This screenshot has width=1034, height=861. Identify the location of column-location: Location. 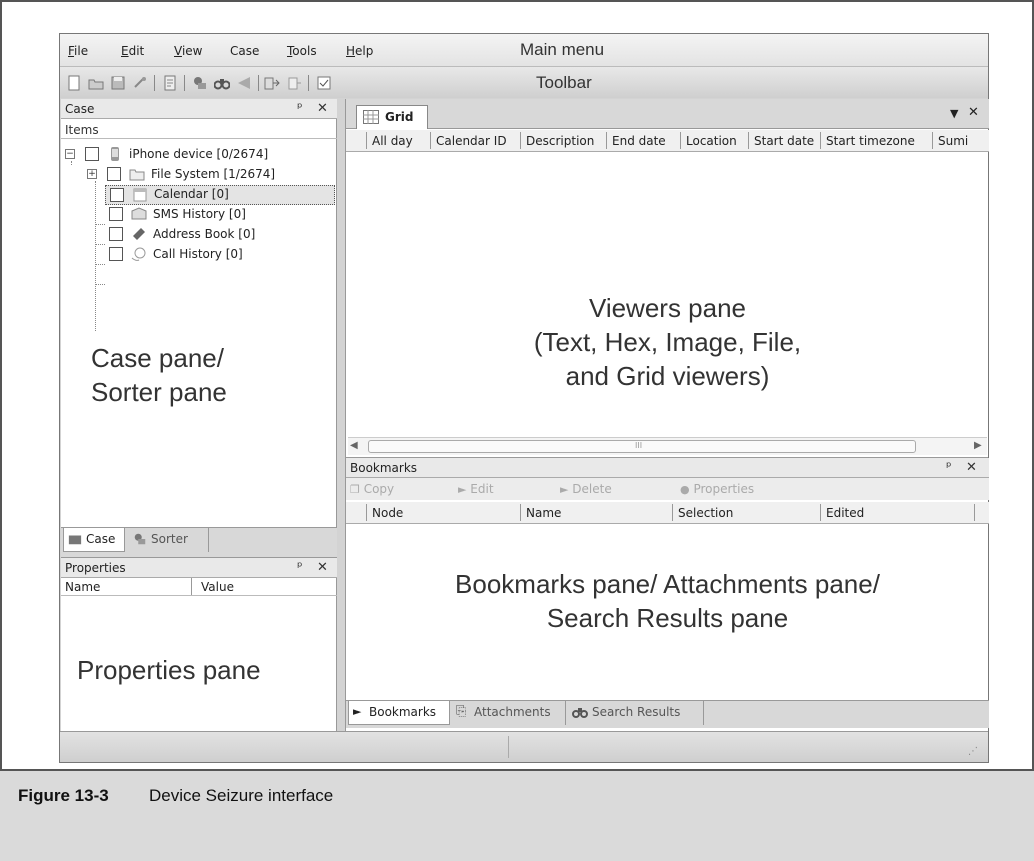
(711, 141).